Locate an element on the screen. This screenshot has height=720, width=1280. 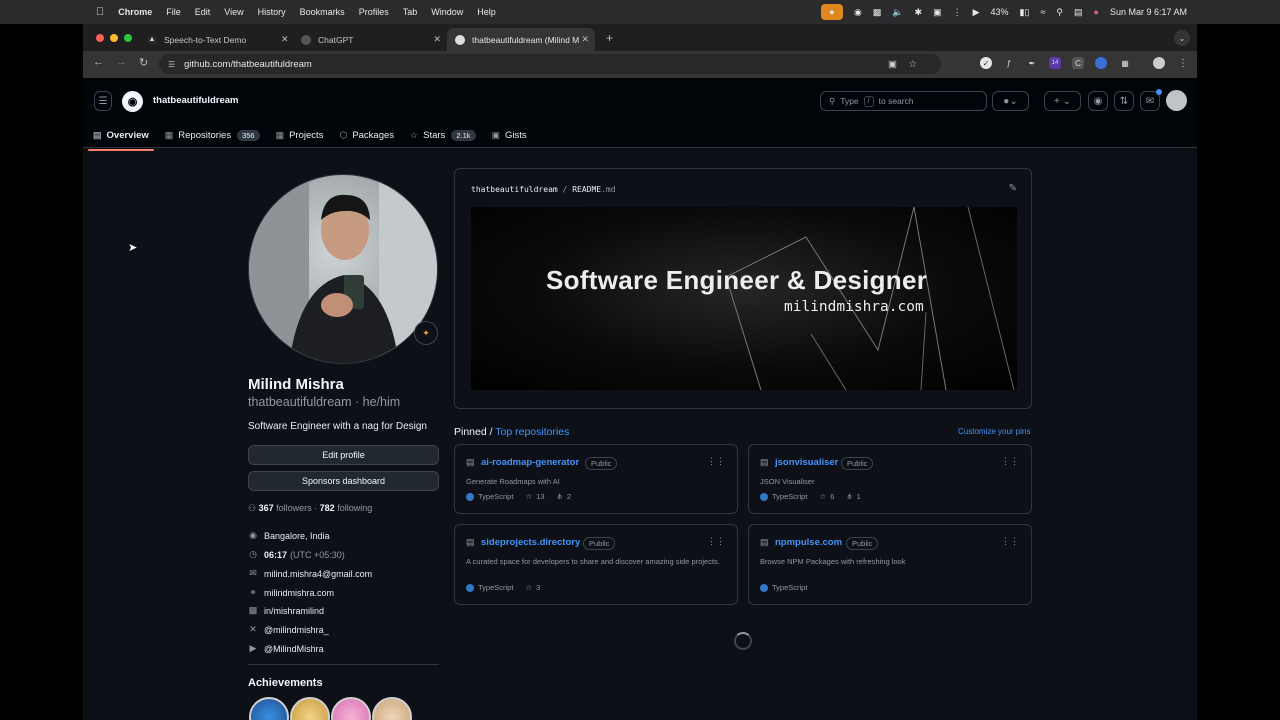
achievement-shark-icon is located at coordinates (269, 708).